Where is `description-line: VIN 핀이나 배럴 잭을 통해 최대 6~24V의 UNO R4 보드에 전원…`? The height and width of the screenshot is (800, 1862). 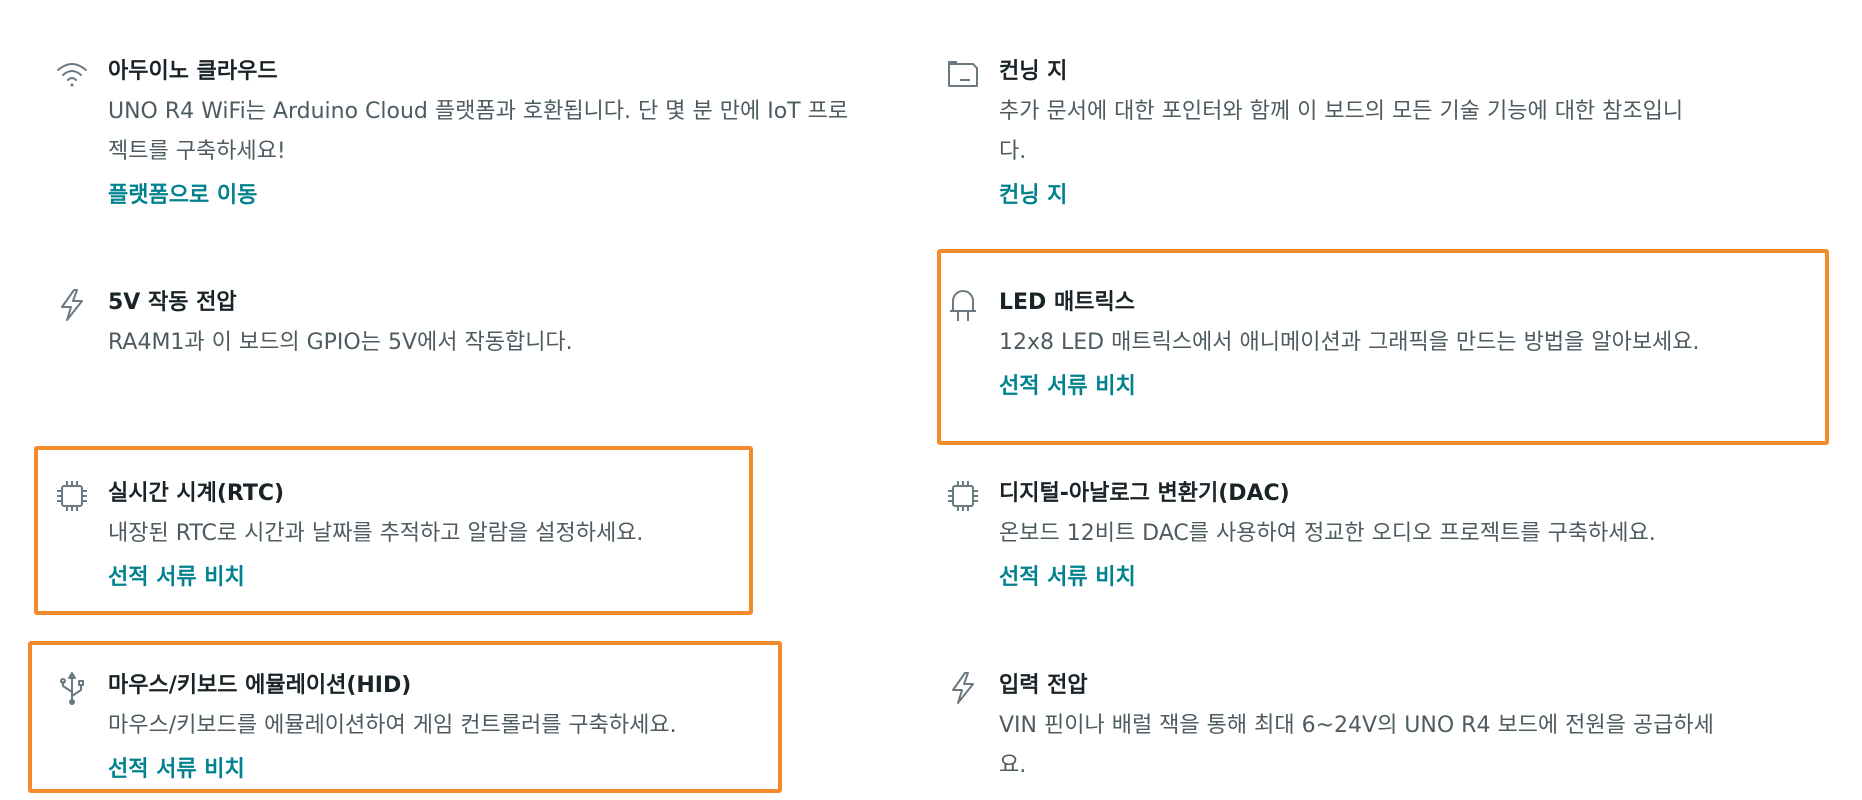
description-line: VIN 핀이나 배럴 잭을 통해 최대 6~24V의 UNO R4 보드에 전원… is located at coordinates (1356, 725).